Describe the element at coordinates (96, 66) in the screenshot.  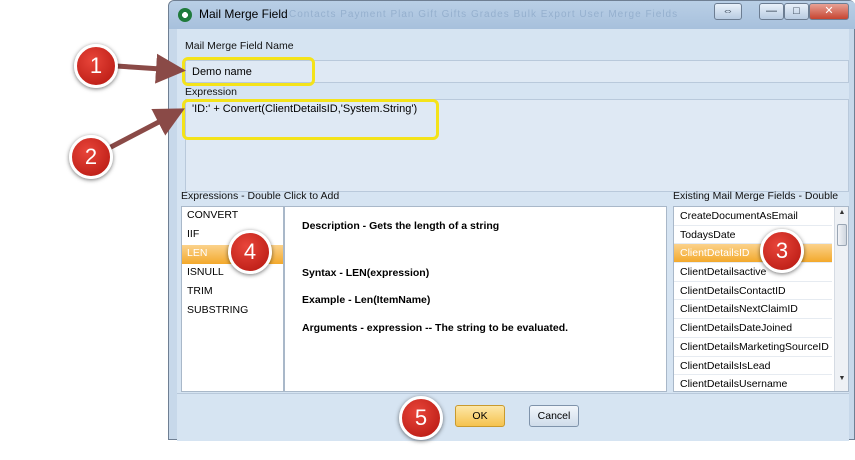
I see `annotation-badge-1: 1` at that location.